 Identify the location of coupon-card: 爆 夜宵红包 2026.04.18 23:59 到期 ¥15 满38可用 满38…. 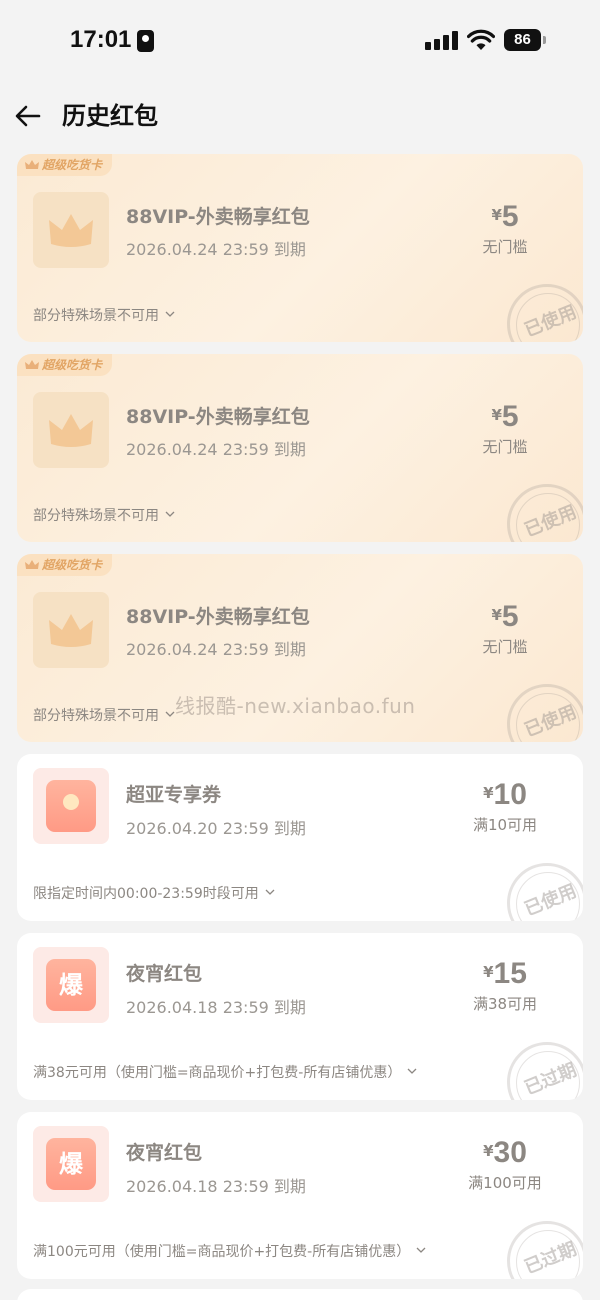
(300, 1016).